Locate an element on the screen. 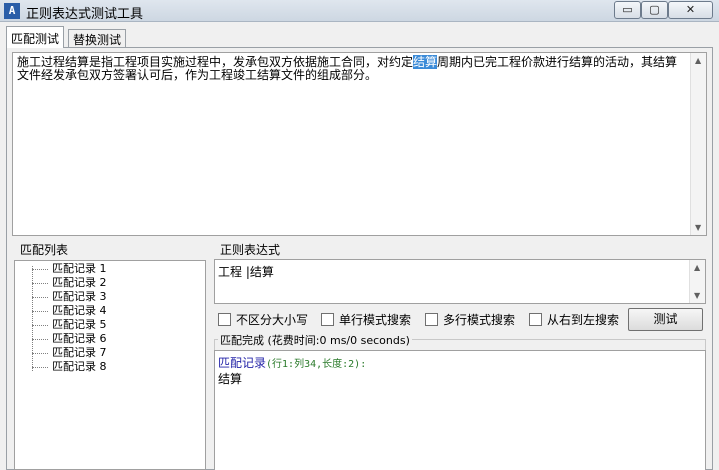 Image resolution: width=719 pixels, height=470 pixels. source-text-before: 施工过程结算是指工程项目实施过程中，发承包双方依据施工合同，对约定 is located at coordinates (215, 62).